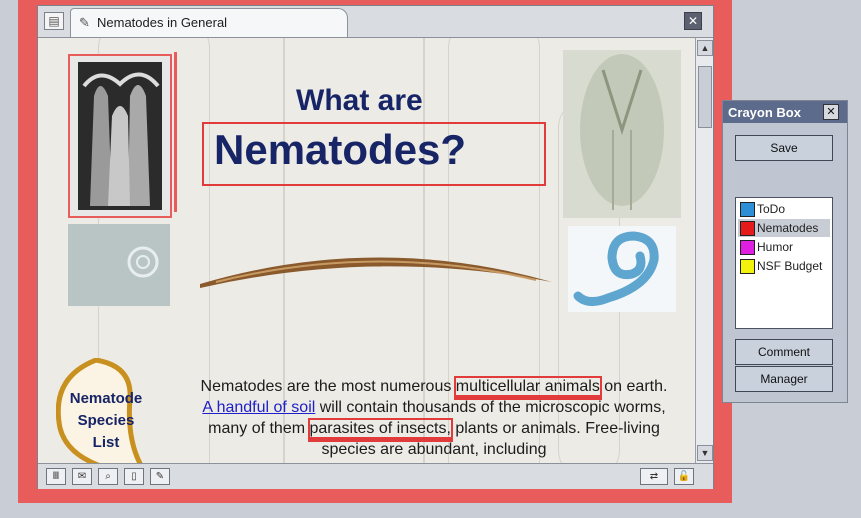 This screenshot has height=518, width=861. Describe the element at coordinates (120, 136) in the screenshot. I see `nematode-head-image` at that location.